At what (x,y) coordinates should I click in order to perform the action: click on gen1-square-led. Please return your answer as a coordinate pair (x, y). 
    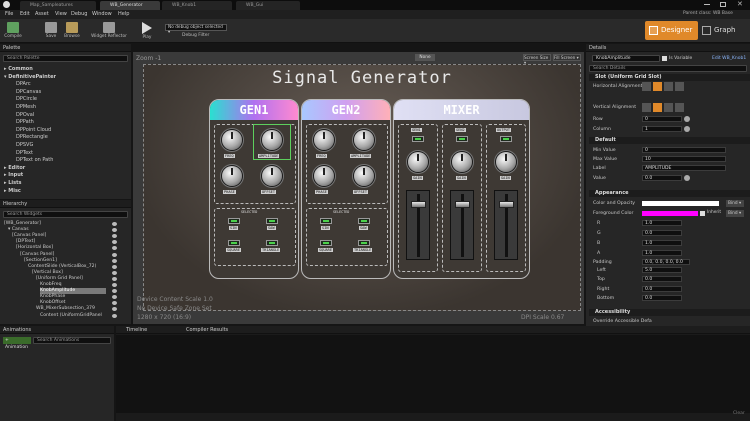
    Looking at the image, I should click on (234, 243).